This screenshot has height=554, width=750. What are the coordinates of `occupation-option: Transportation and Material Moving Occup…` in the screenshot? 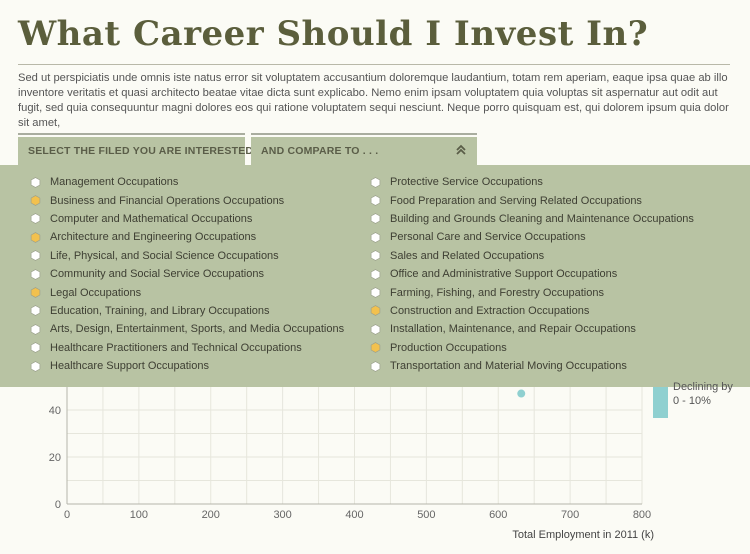 It's located at (532, 366).